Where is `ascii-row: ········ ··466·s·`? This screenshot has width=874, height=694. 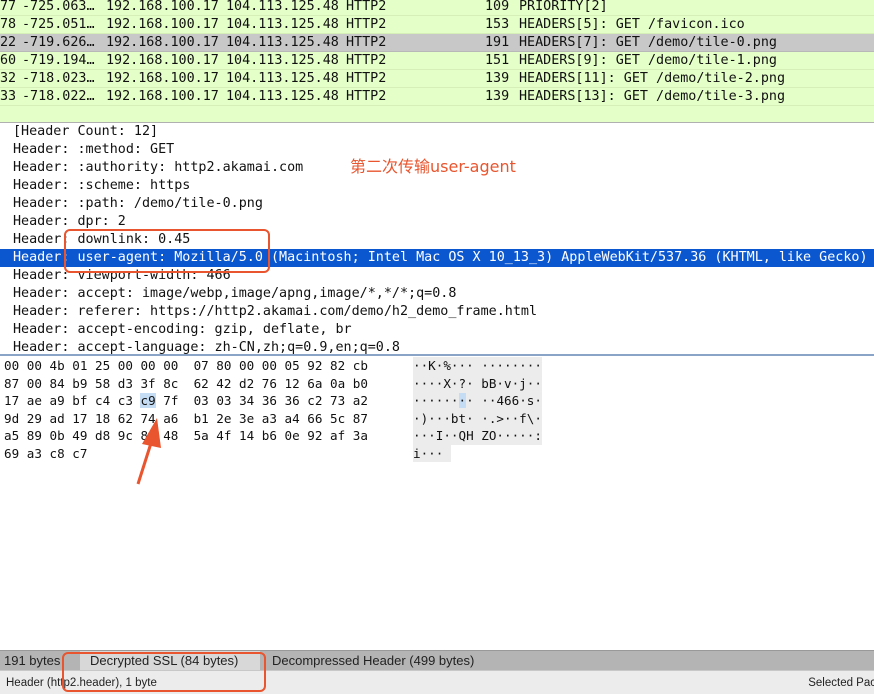
ascii-row: ········ ··466·s· is located at coordinates (477, 401).